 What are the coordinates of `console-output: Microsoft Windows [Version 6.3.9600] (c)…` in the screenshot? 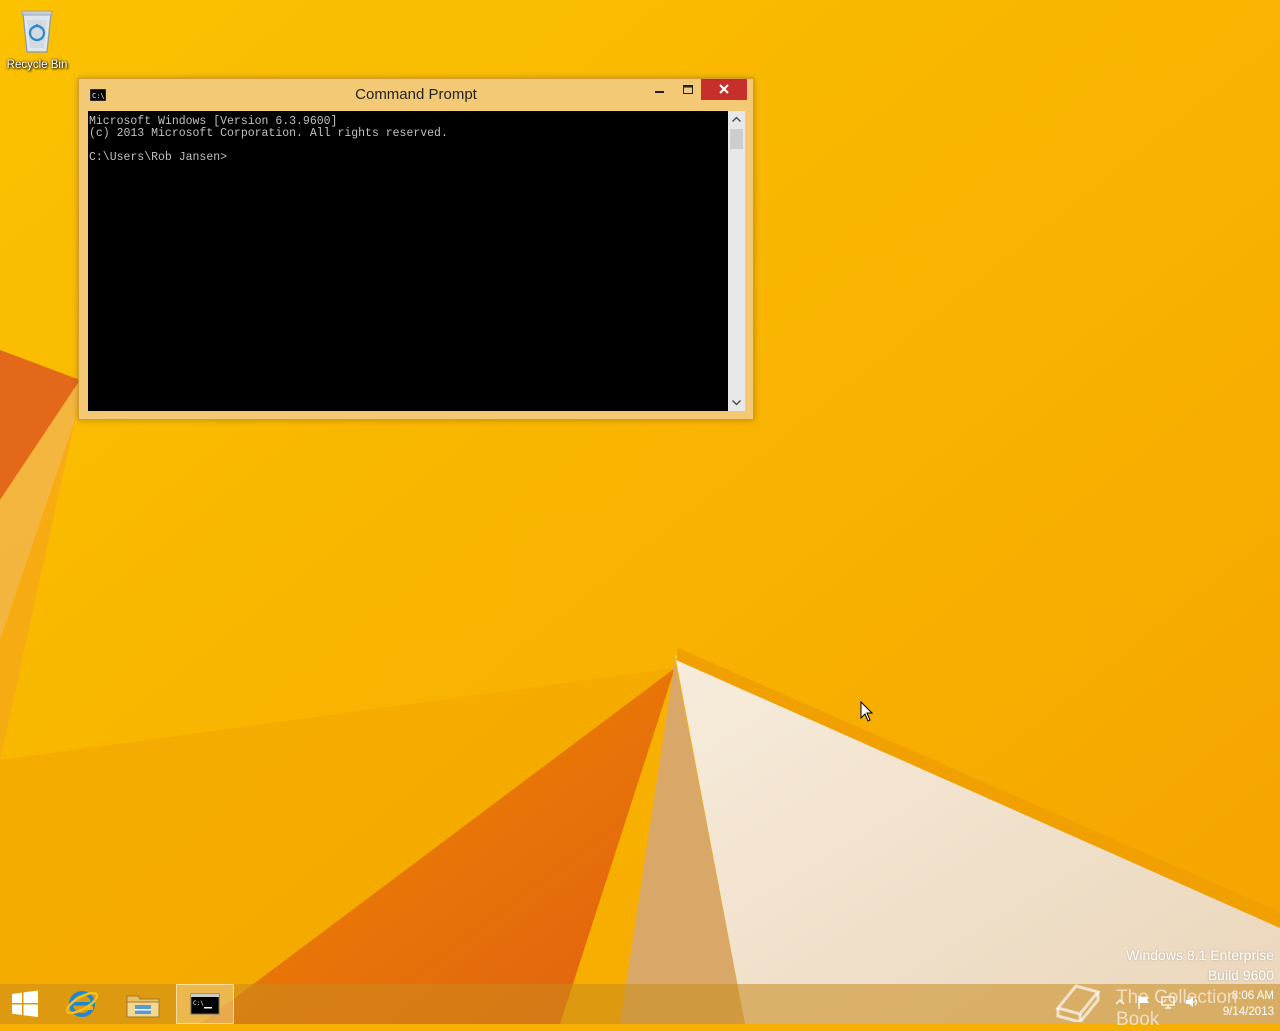 It's located at (408, 261).